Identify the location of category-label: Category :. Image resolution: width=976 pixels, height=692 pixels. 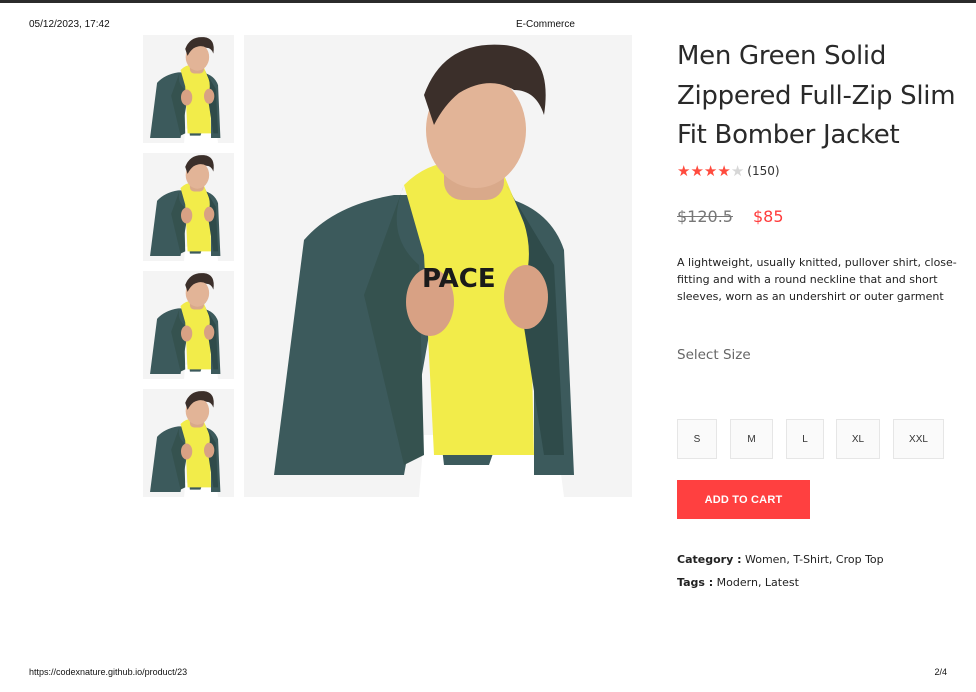
(709, 559).